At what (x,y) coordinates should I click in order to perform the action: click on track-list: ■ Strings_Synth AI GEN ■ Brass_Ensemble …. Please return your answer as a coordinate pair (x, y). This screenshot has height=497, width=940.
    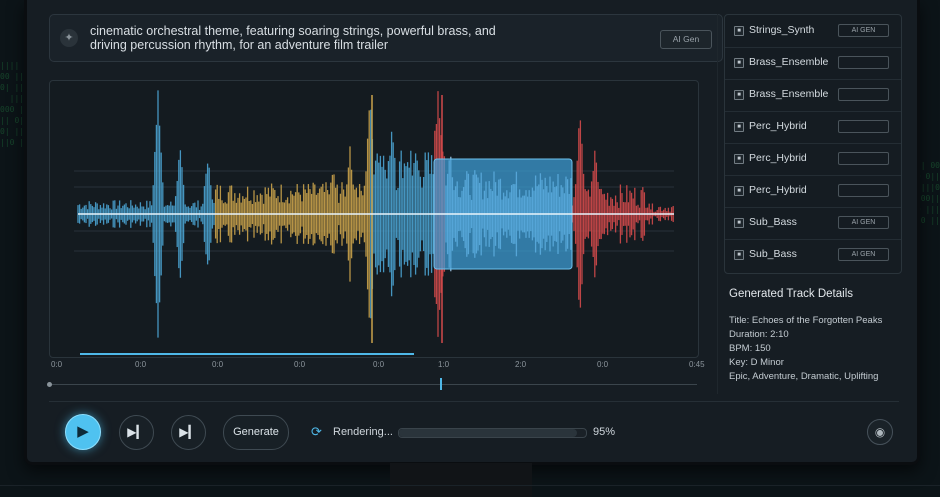
    Looking at the image, I should click on (813, 144).